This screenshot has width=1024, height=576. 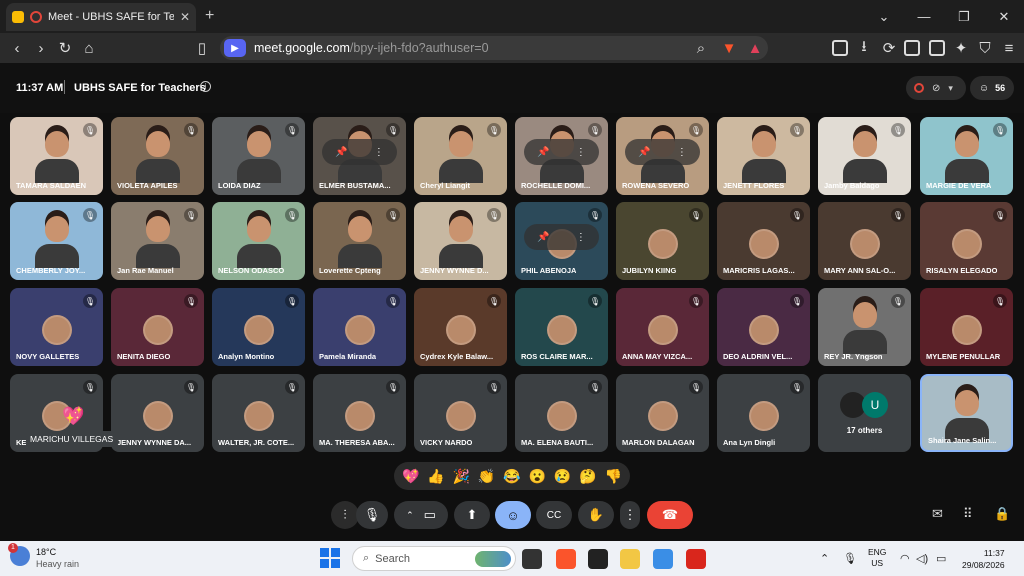 I want to click on more-options-button: ⋮, so click(x=630, y=515).